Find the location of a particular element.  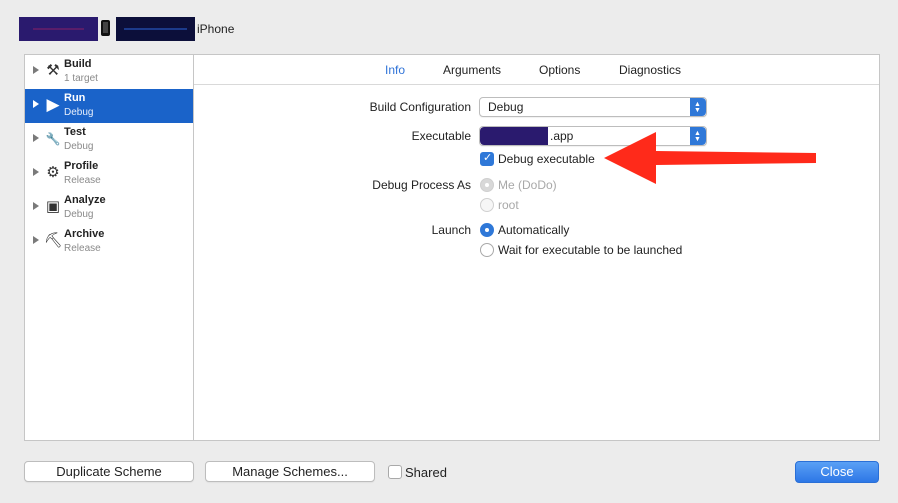

process-me-radio is located at coordinates (487, 185).